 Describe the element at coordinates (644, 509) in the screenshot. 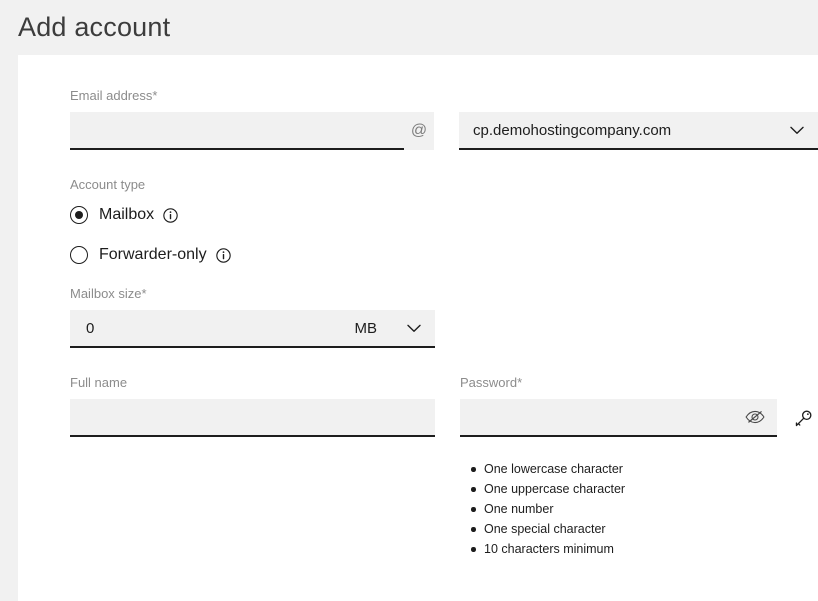

I see `password-requirement-item: One number` at that location.